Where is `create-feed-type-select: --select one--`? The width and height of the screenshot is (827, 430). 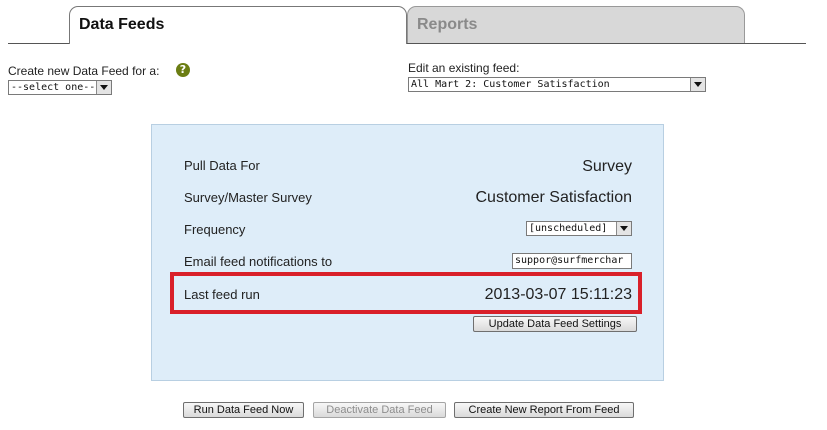
create-feed-type-select: --select one-- is located at coordinates (60, 87).